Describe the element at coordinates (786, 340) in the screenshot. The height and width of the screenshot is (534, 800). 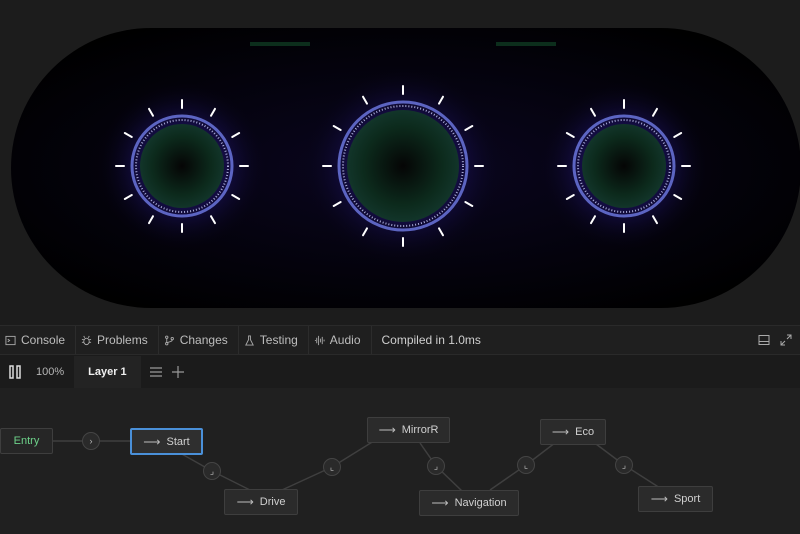
I see `expand-icon` at that location.